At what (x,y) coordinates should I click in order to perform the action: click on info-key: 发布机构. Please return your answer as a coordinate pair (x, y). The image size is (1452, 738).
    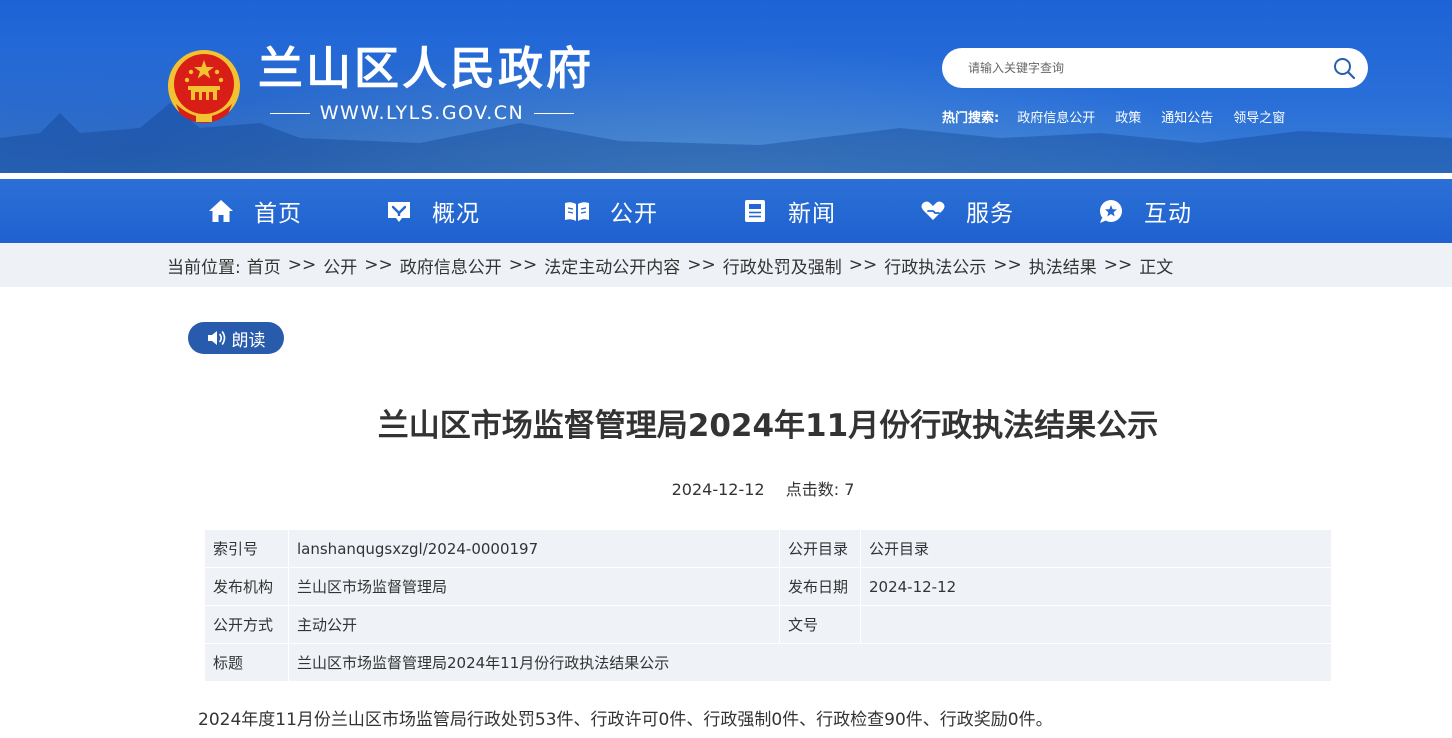
    Looking at the image, I should click on (246, 586).